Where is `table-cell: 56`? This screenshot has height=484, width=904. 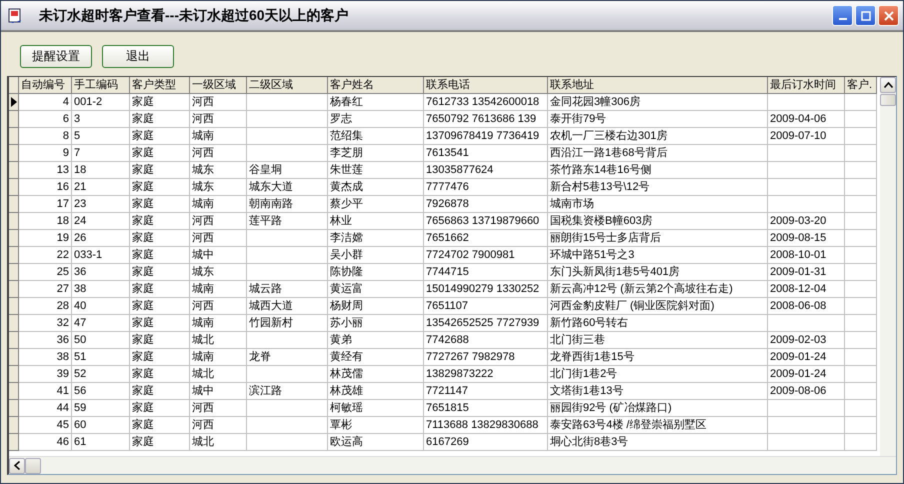 table-cell: 56 is located at coordinates (101, 391).